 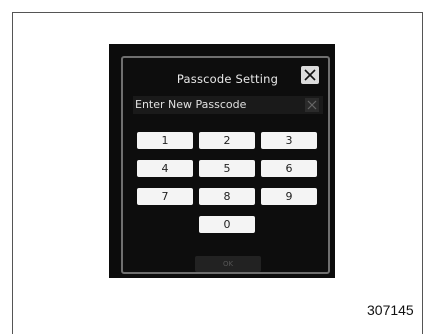 What do you see at coordinates (191, 104) in the screenshot?
I see `entry-label: Enter New Passcode` at bounding box center [191, 104].